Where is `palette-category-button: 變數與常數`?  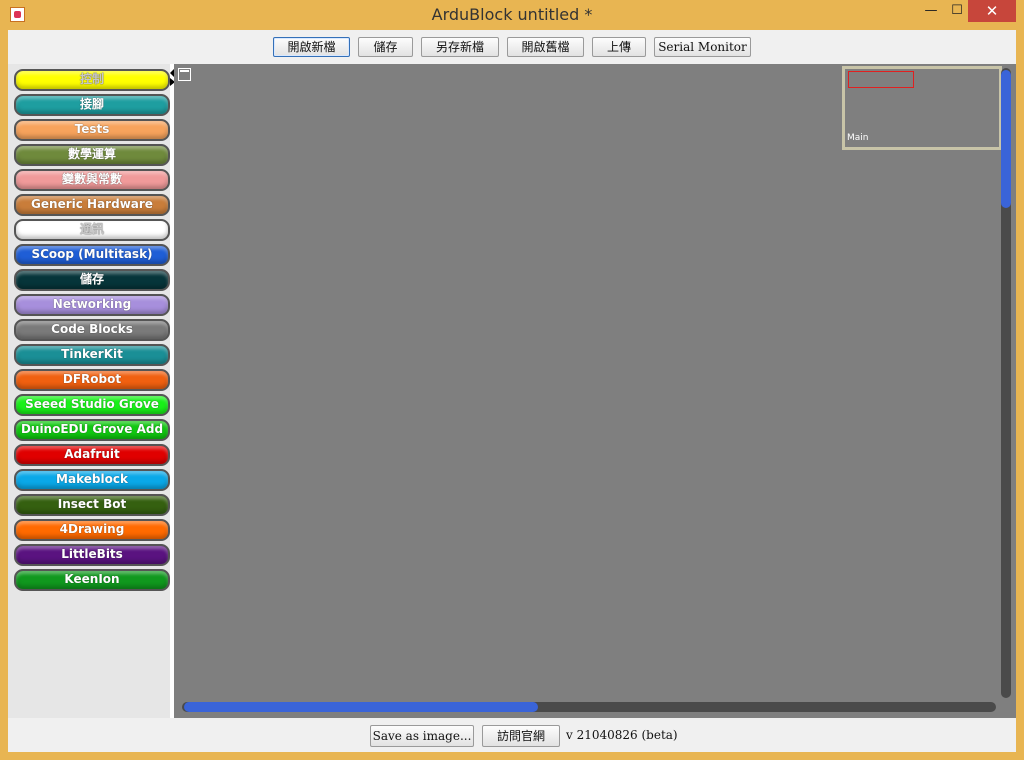 palette-category-button: 變數與常數 is located at coordinates (92, 180).